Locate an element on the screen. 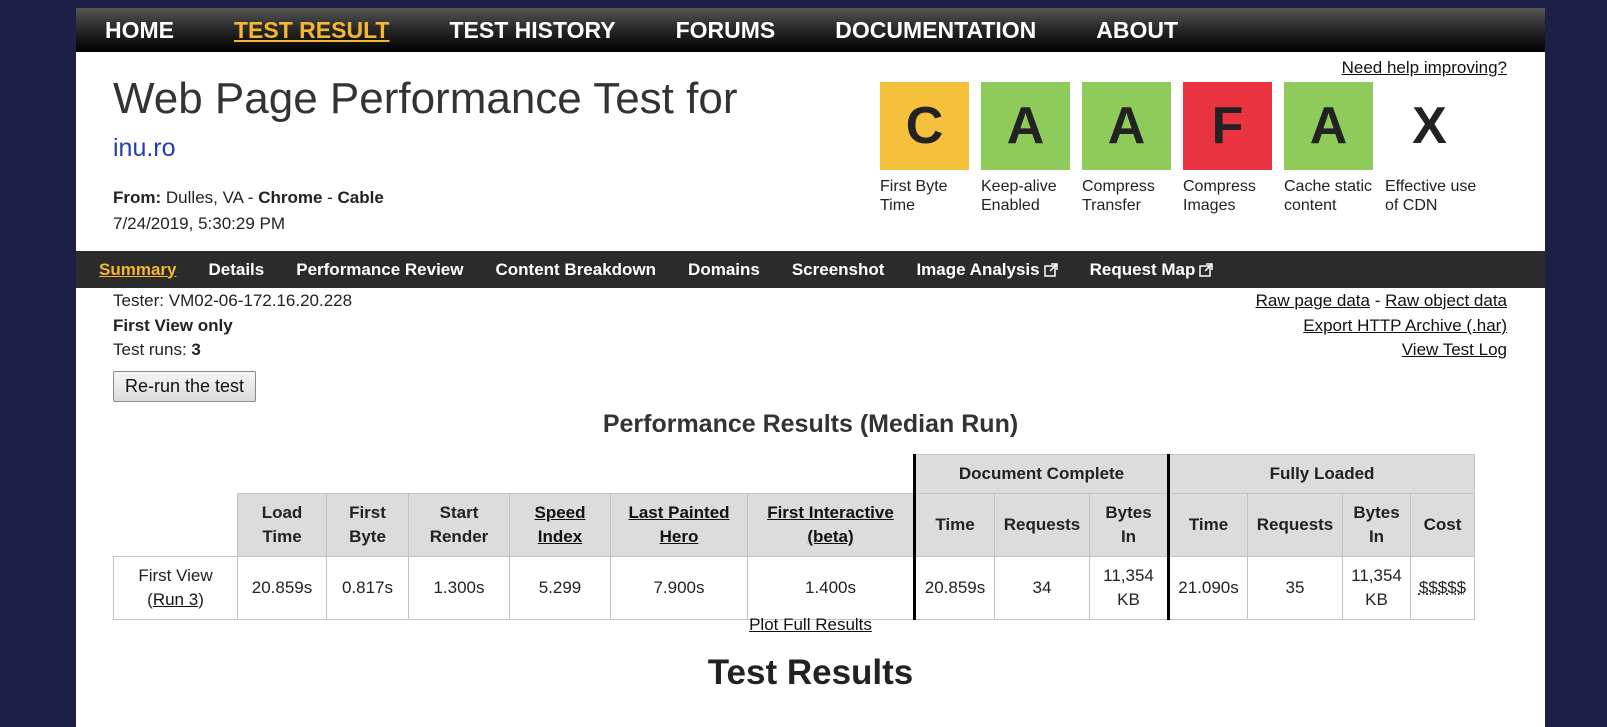  col-doc-bytes: Bytes In is located at coordinates (1129, 525).